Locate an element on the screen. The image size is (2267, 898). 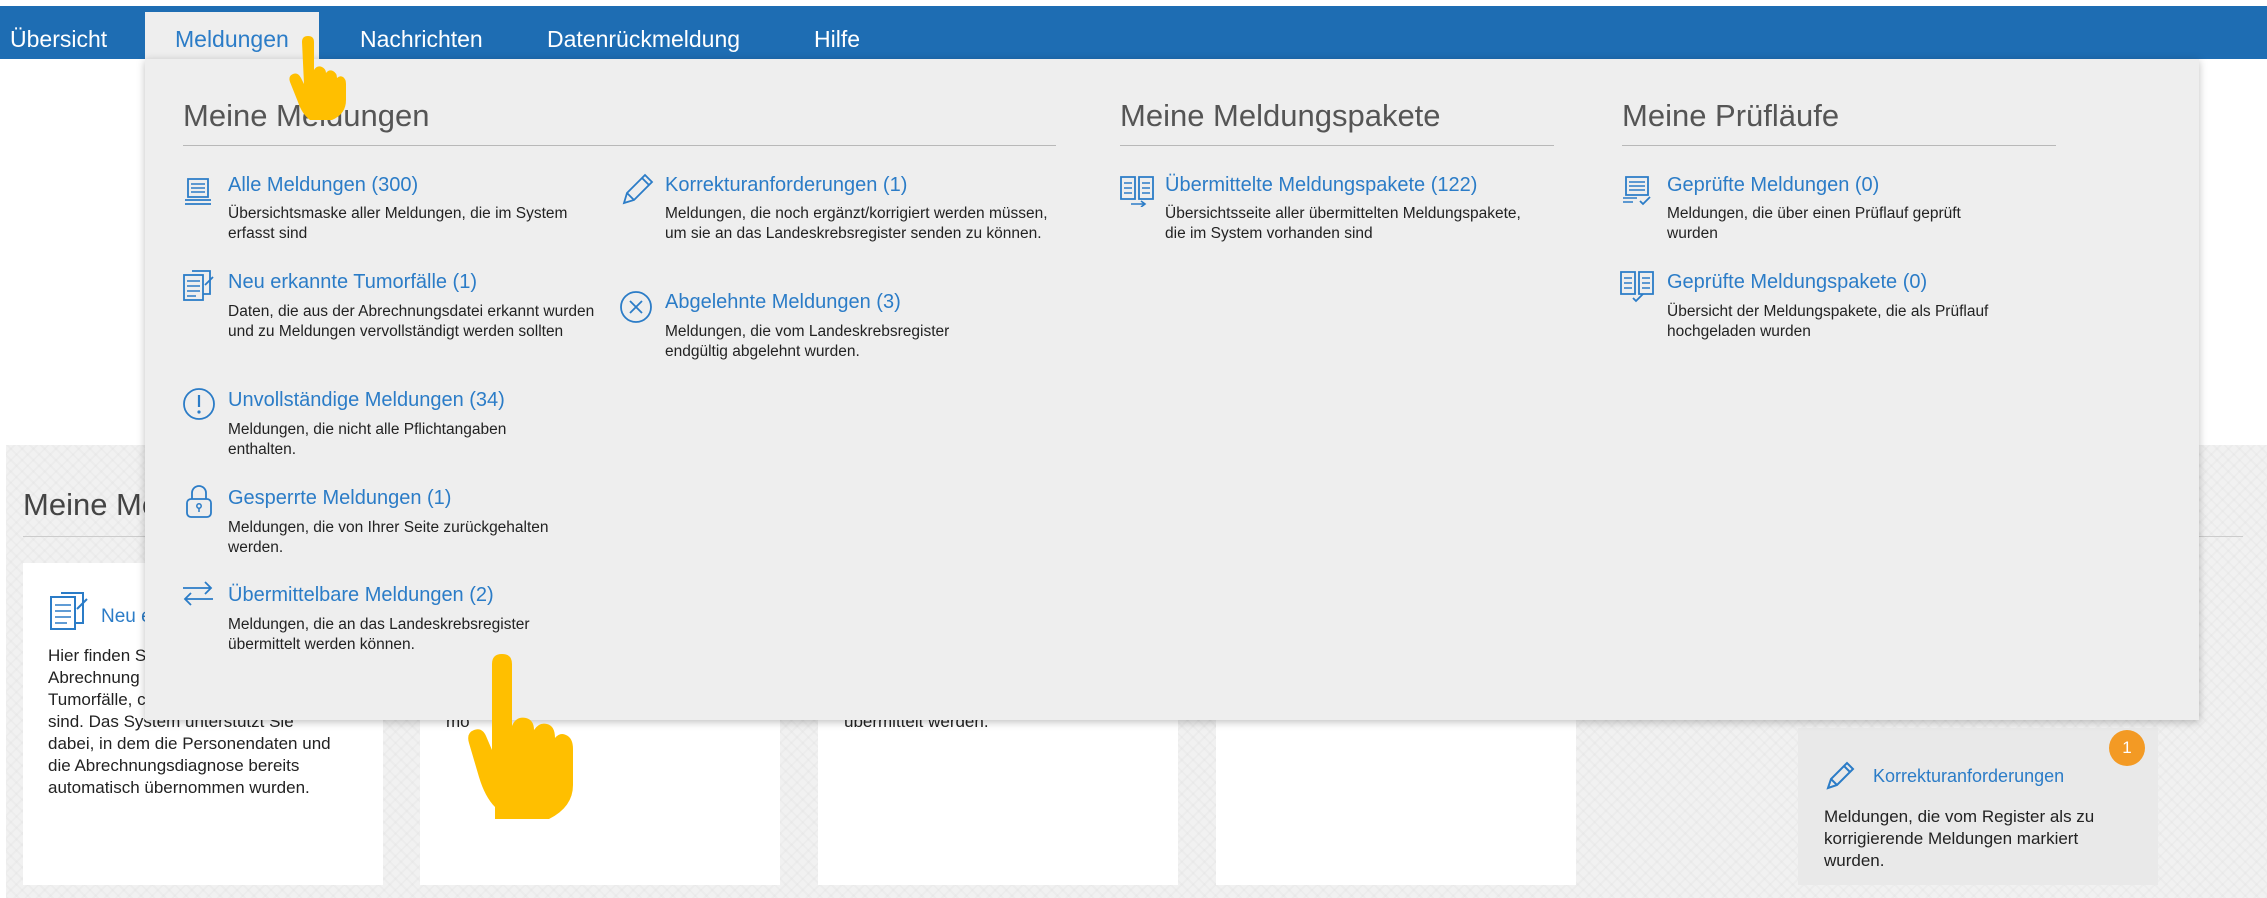
menu-item-gepruefte-meldungen: Geprüfte Meldungen (0) is located at coordinates (1773, 185).